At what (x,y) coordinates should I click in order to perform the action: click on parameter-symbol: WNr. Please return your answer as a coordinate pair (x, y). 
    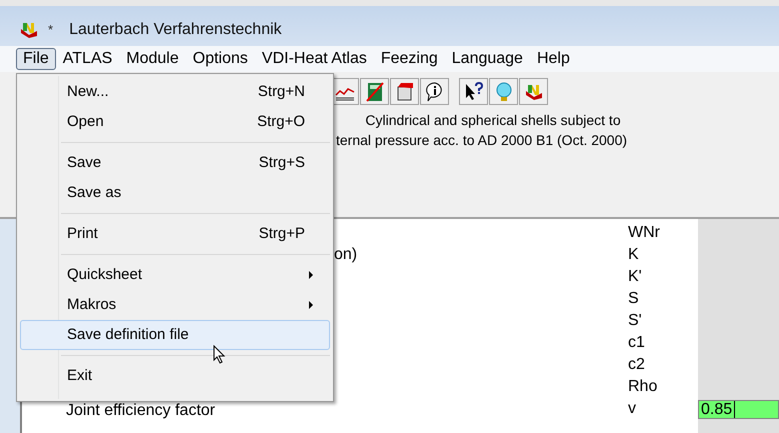
    Looking at the image, I should click on (644, 233).